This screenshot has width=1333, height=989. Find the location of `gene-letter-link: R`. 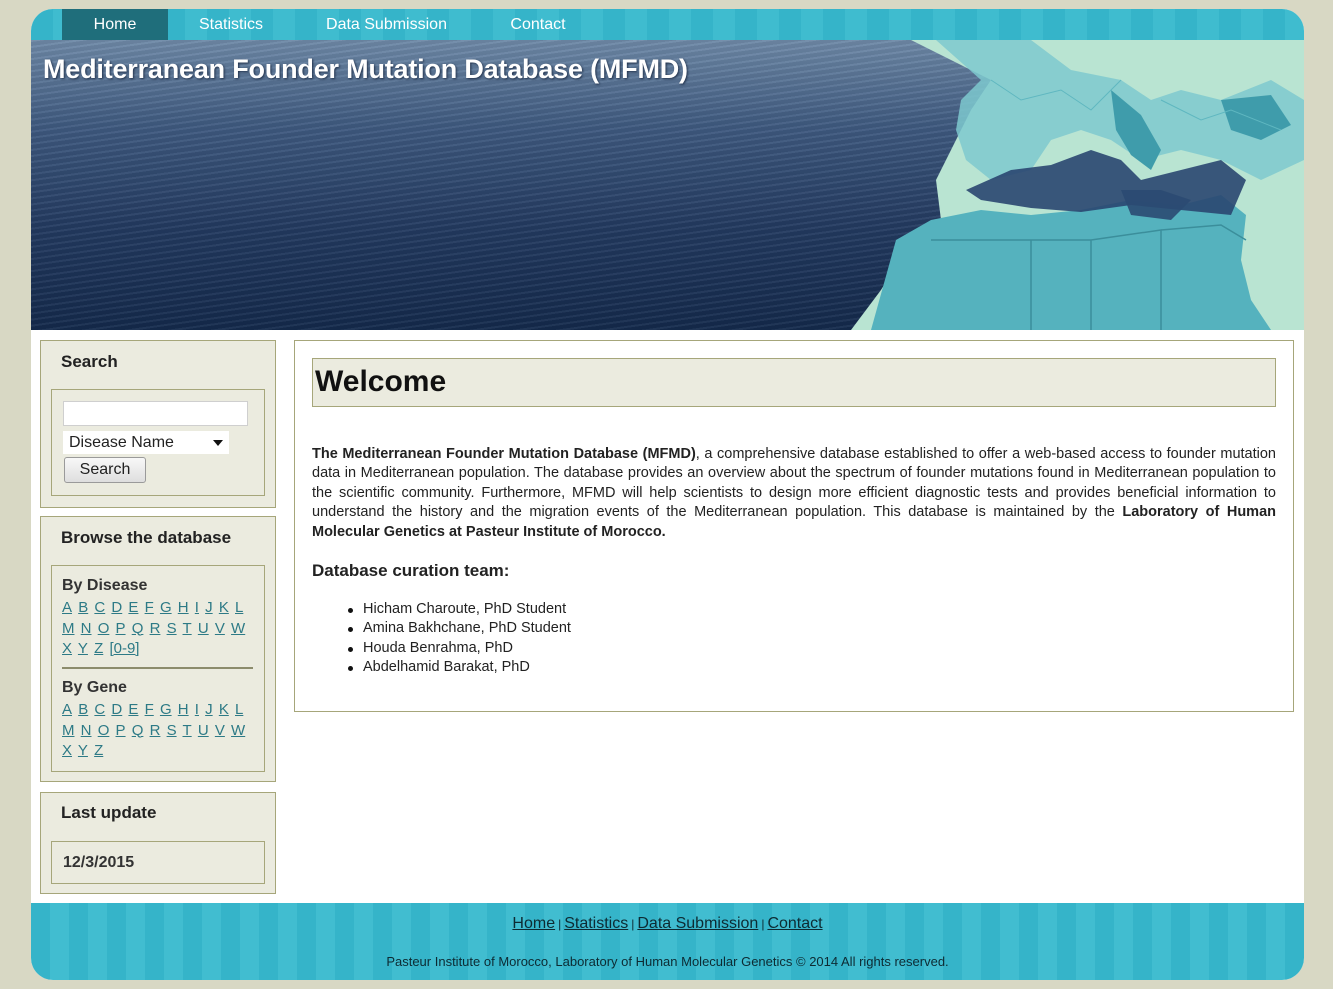

gene-letter-link: R is located at coordinates (155, 730).